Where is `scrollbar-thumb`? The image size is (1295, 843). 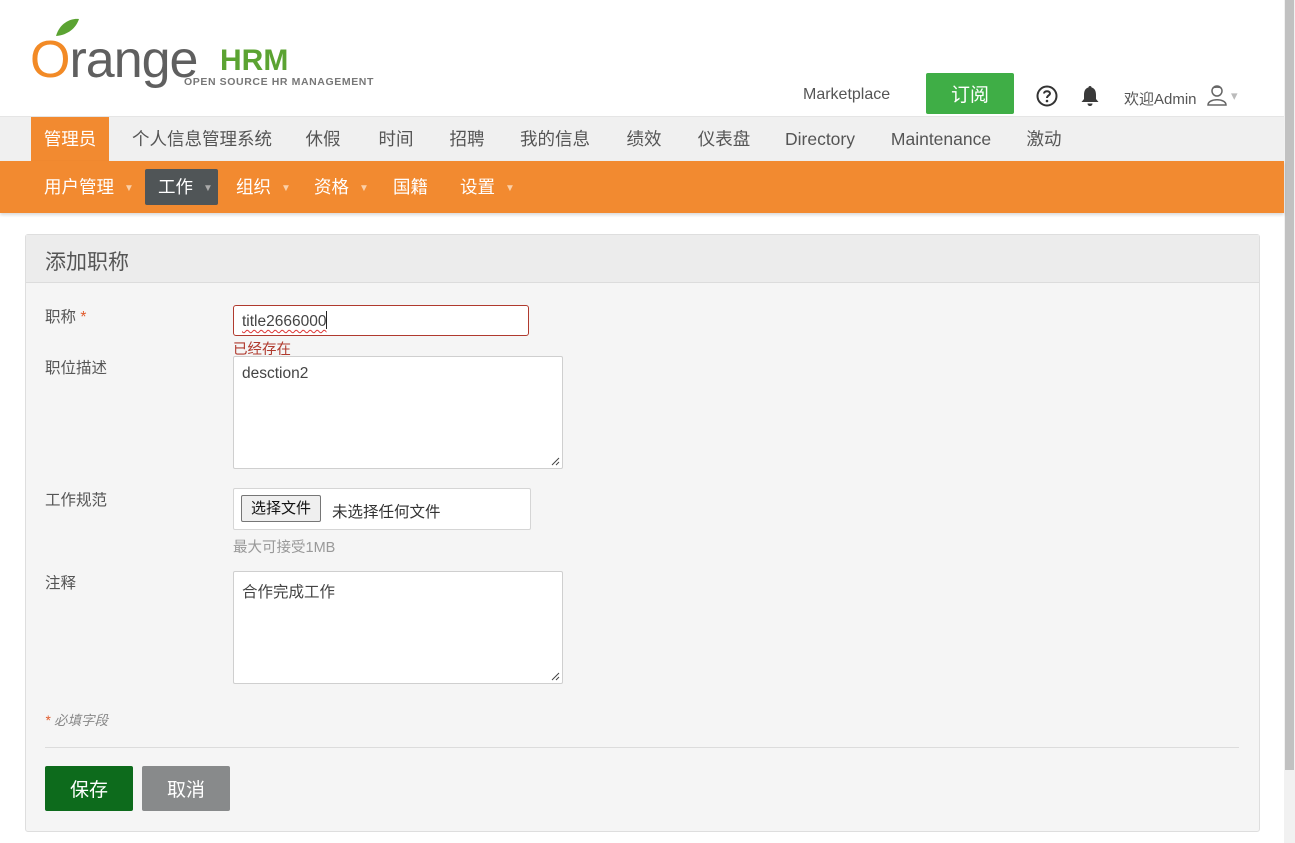 scrollbar-thumb is located at coordinates (1289, 385).